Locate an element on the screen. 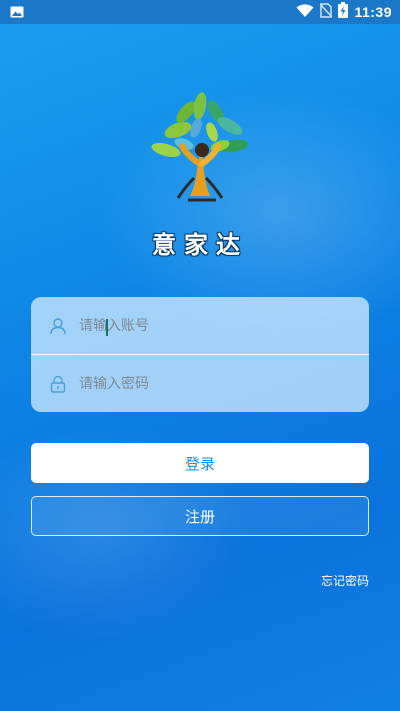 The image size is (400, 711). image-icon is located at coordinates (17, 12).